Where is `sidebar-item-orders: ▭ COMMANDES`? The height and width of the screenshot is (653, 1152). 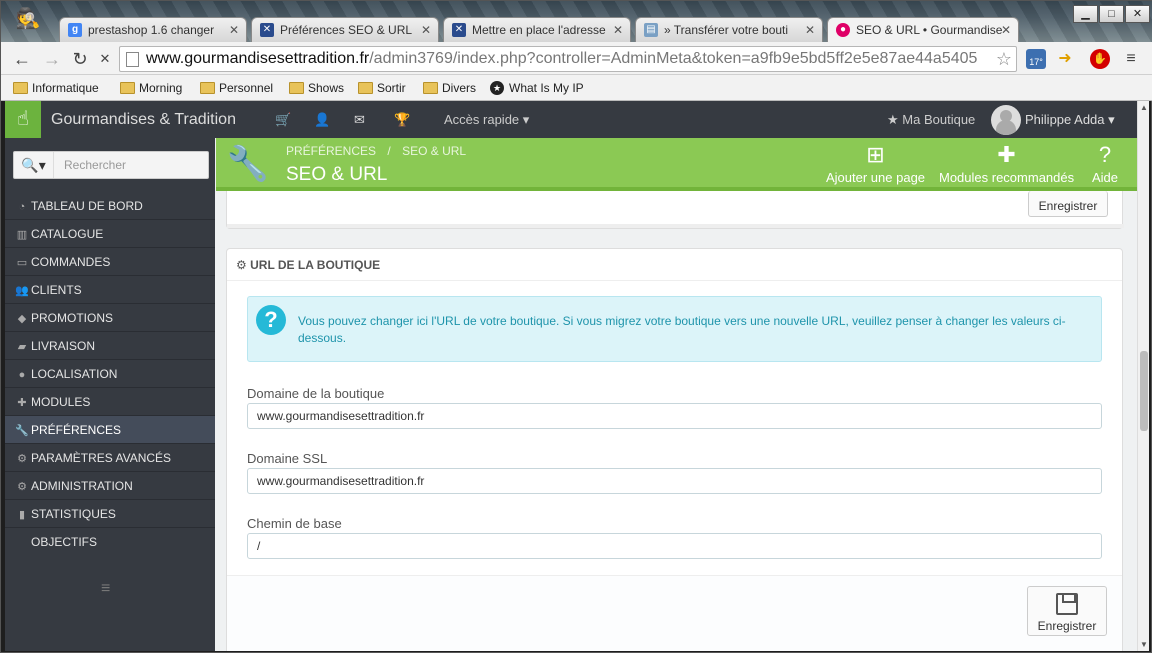 sidebar-item-orders: ▭ COMMANDES is located at coordinates (110, 262).